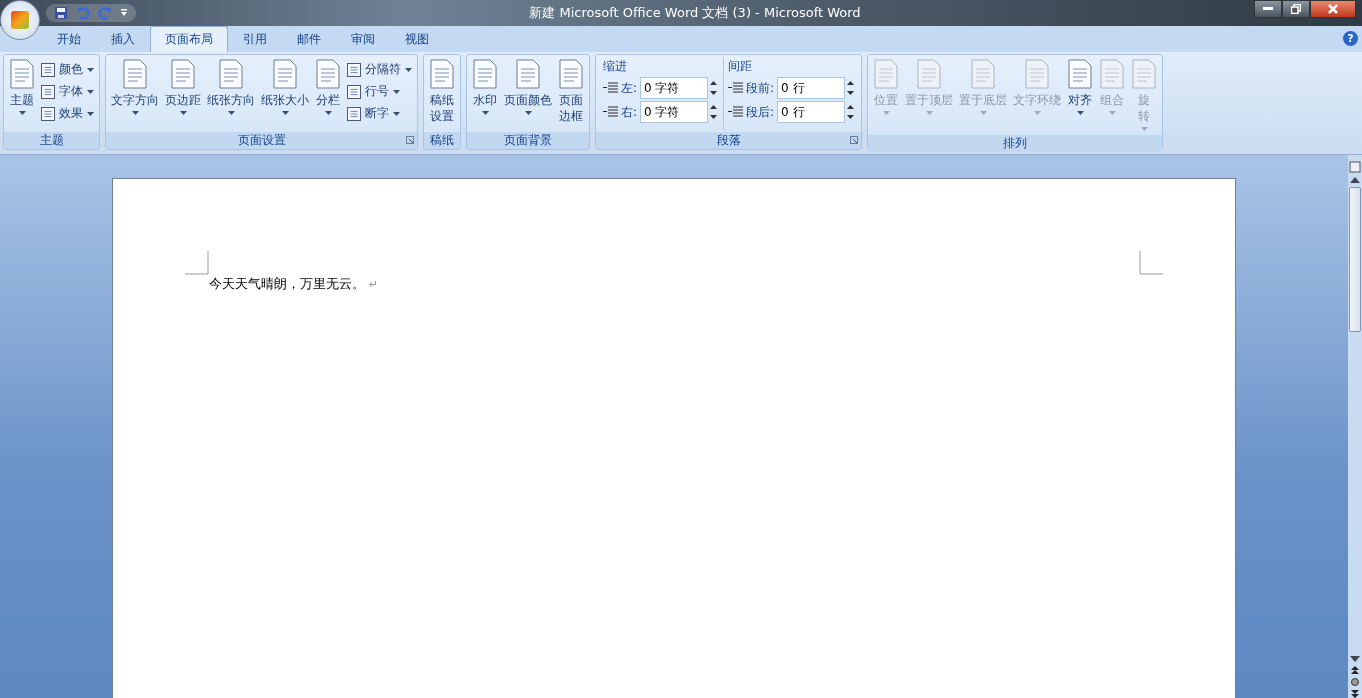 Image resolution: width=1362 pixels, height=698 pixels. I want to click on group-label: 主题, so click(51, 140).